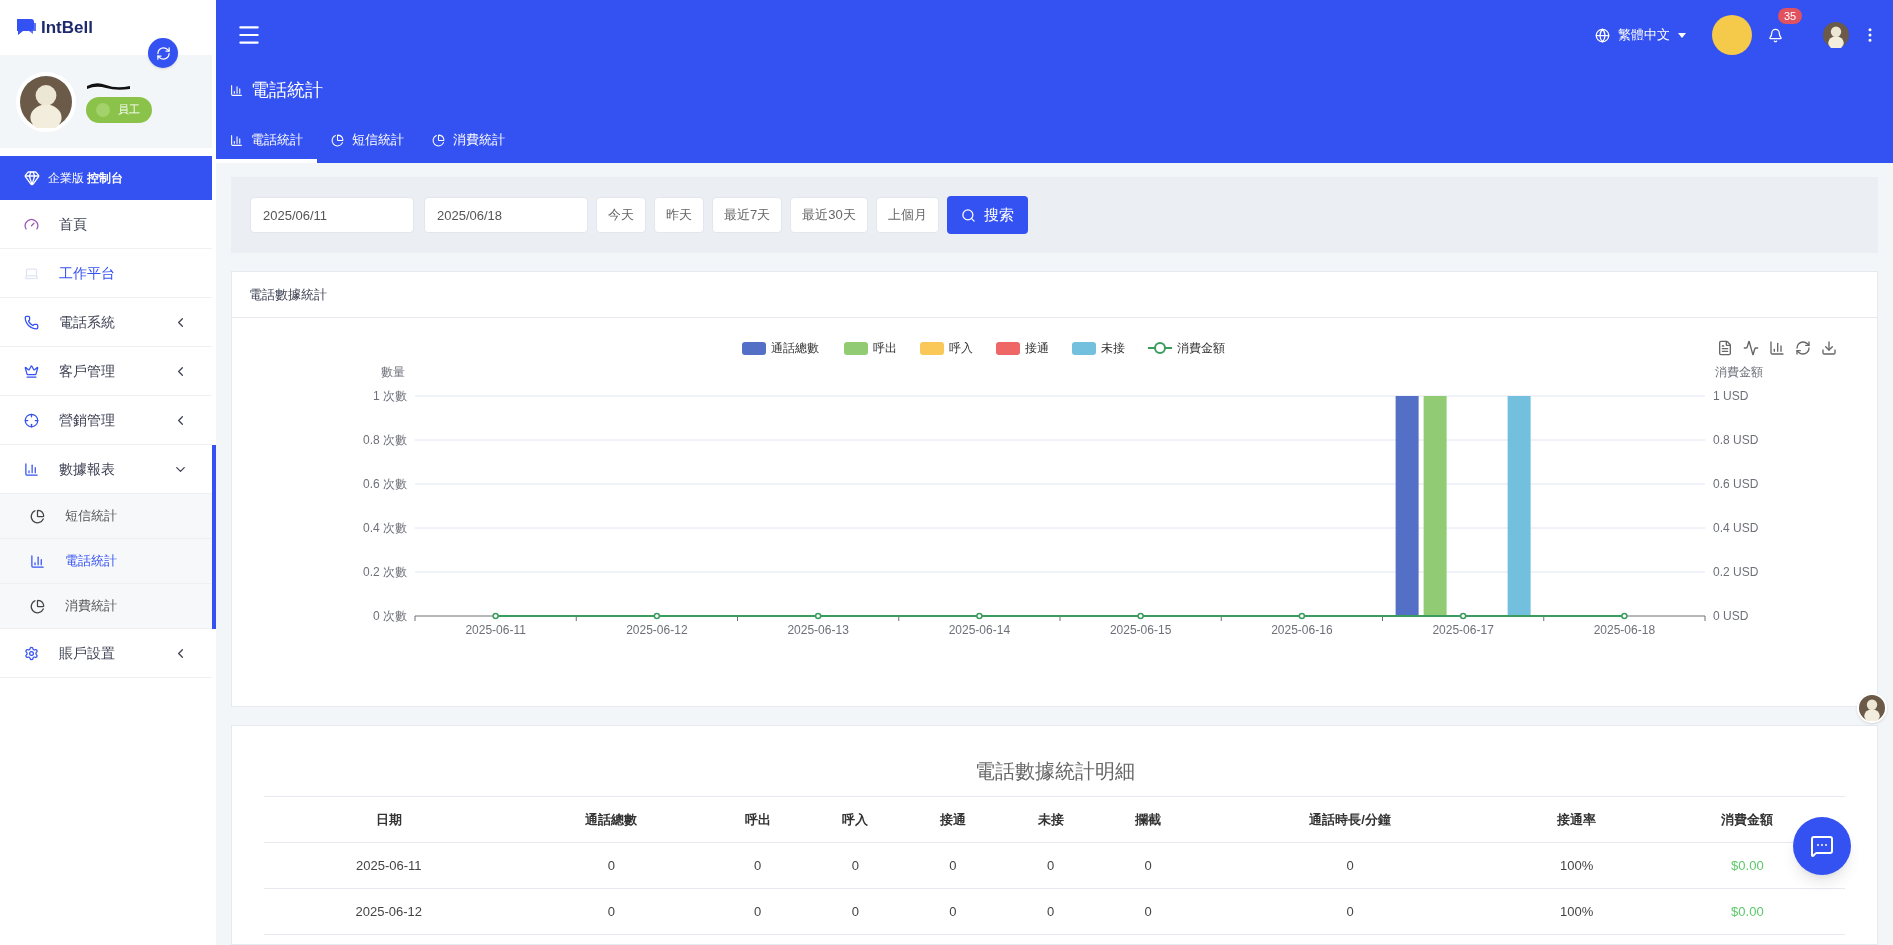 This screenshot has height=945, width=1893. I want to click on tick-label: 0.2 次數, so click(385, 572).